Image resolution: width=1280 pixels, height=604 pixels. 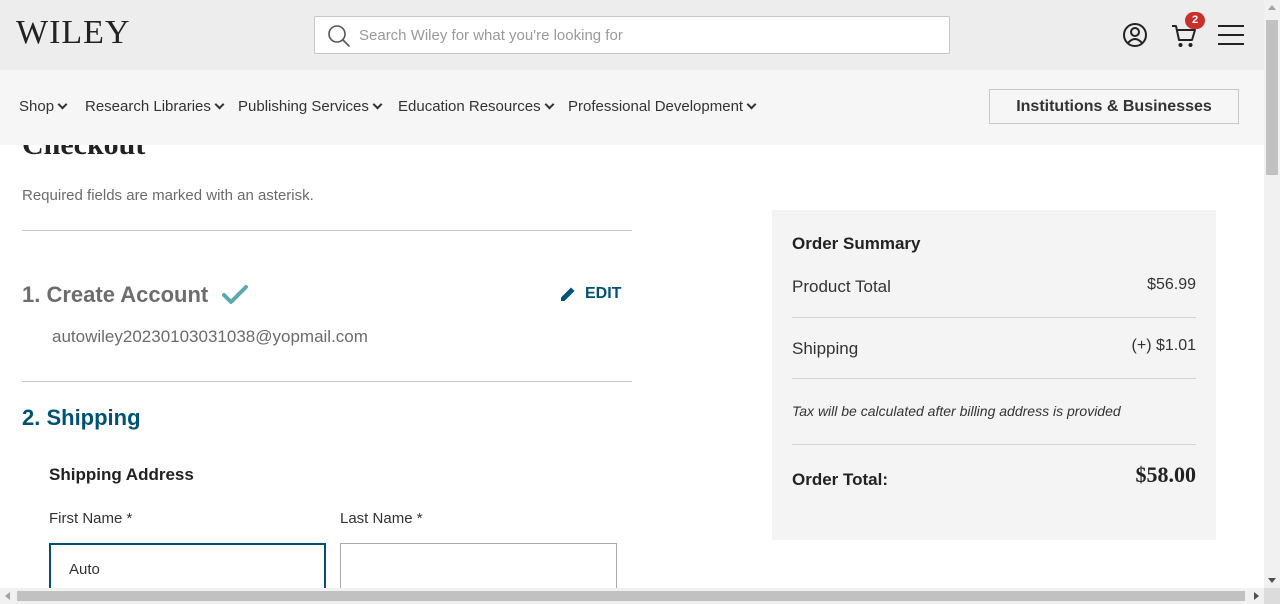 What do you see at coordinates (1256, 596) in the screenshot?
I see `scroll-right-arrow-icon` at bounding box center [1256, 596].